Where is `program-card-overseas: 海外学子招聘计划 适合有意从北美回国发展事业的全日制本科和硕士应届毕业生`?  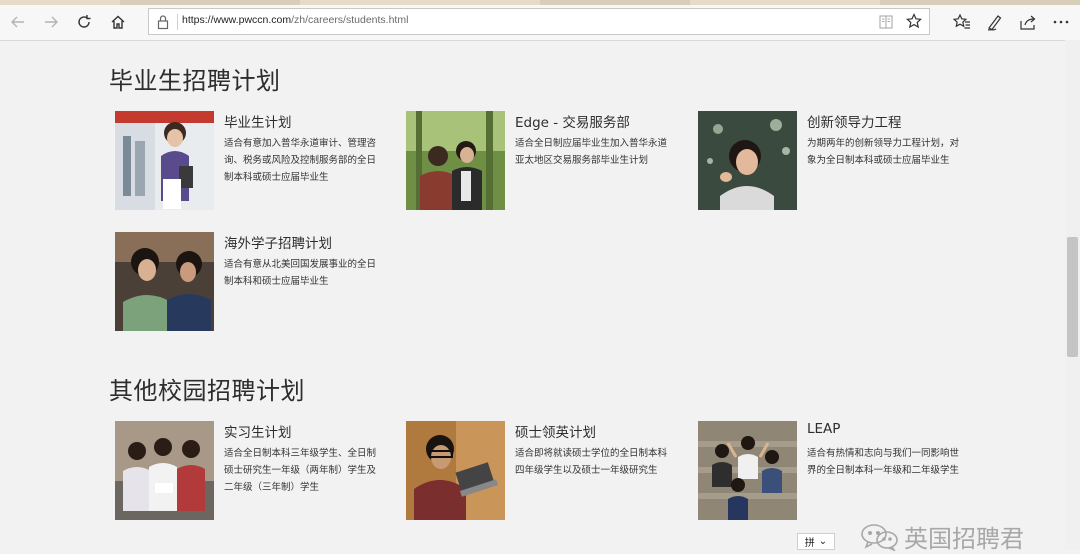 program-card-overseas: 海外学子招聘计划 适合有意从北美回国发展事业的全日制本科和硕士应届毕业生 is located at coordinates (256, 282).